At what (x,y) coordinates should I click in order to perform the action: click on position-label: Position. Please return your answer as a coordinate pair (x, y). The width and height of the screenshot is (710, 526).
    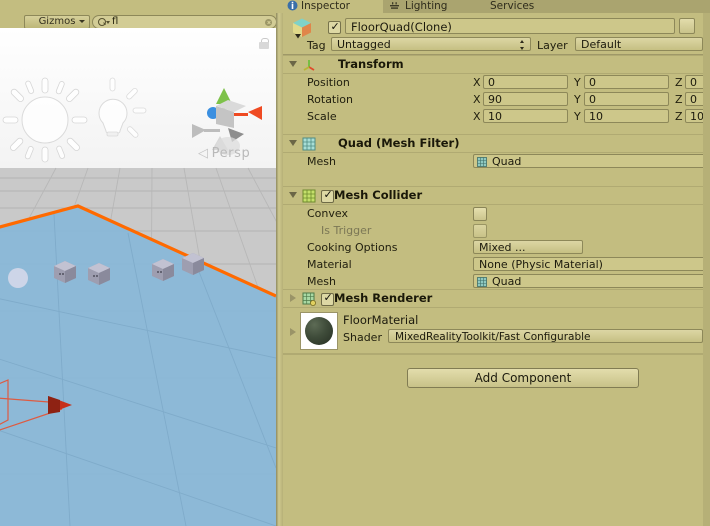
    Looking at the image, I should click on (328, 82).